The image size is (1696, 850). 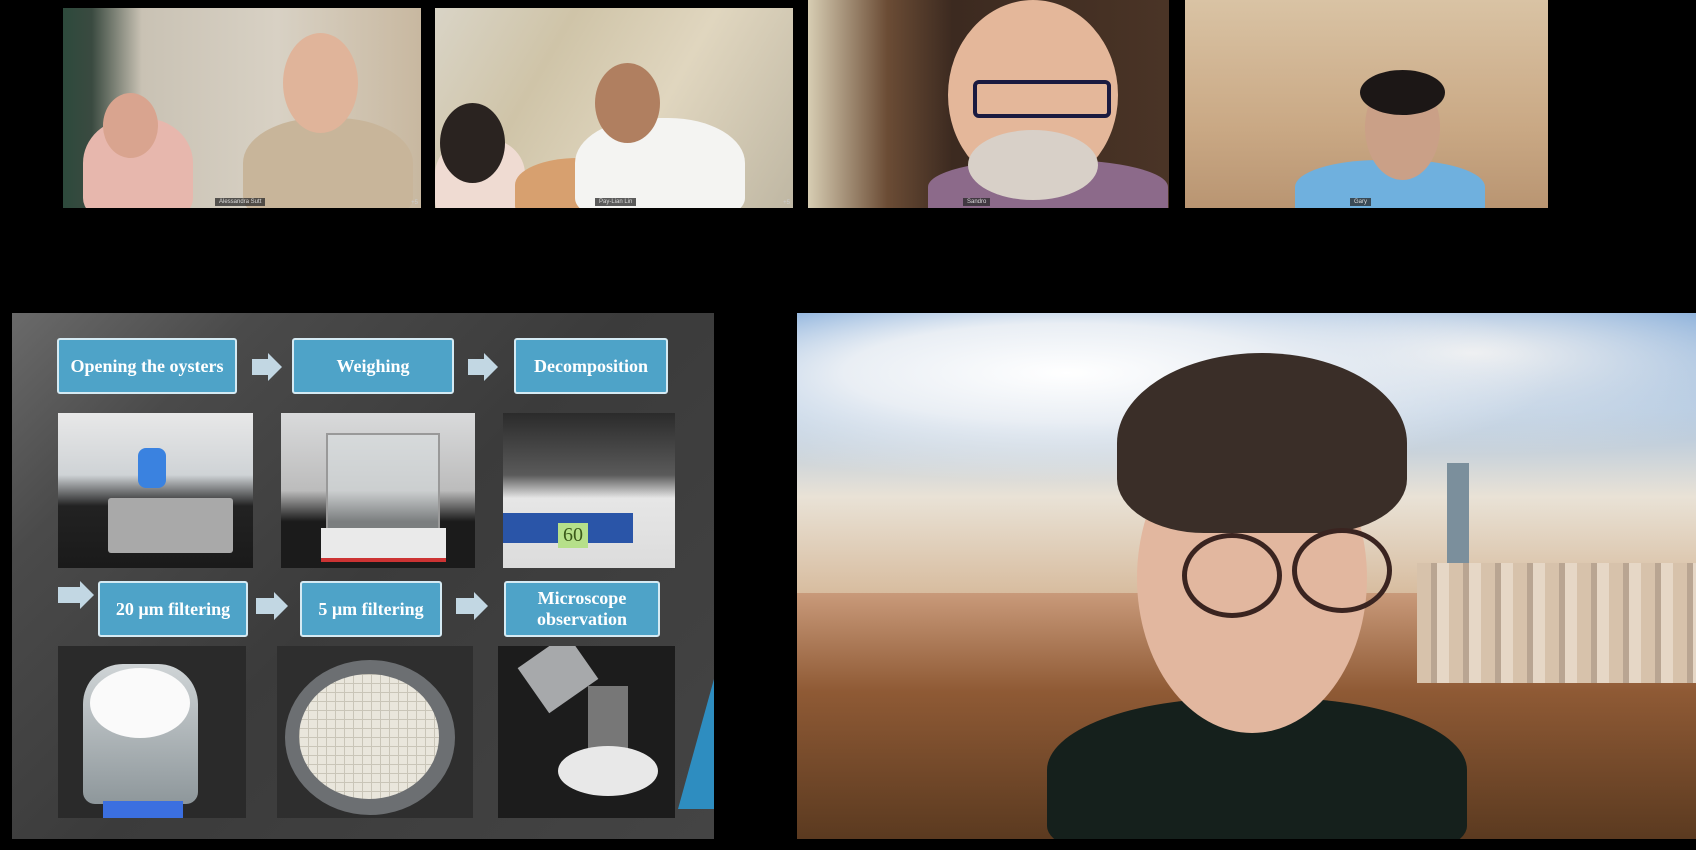 I want to click on participant-hair, so click(x=1402, y=92).